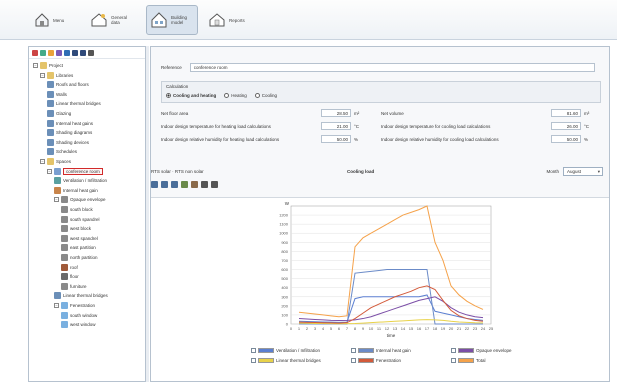  What do you see at coordinates (285, 350) in the screenshot?
I see `legend-item: Ventilation / Infiltration` at bounding box center [285, 350].